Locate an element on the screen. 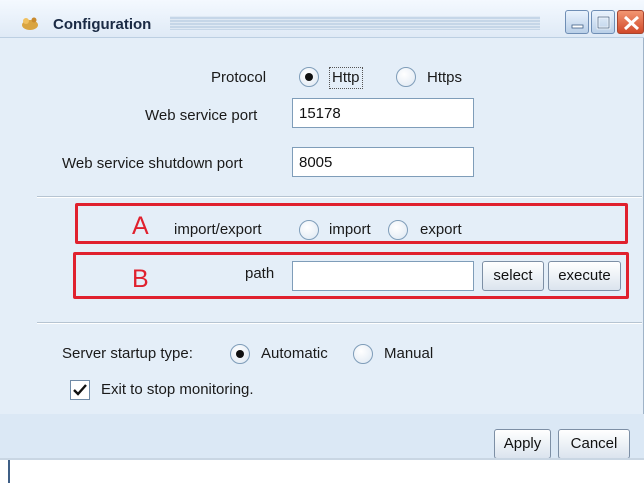 This screenshot has height=483, width=644. title-bar: Configuration is located at coordinates (322, 19).